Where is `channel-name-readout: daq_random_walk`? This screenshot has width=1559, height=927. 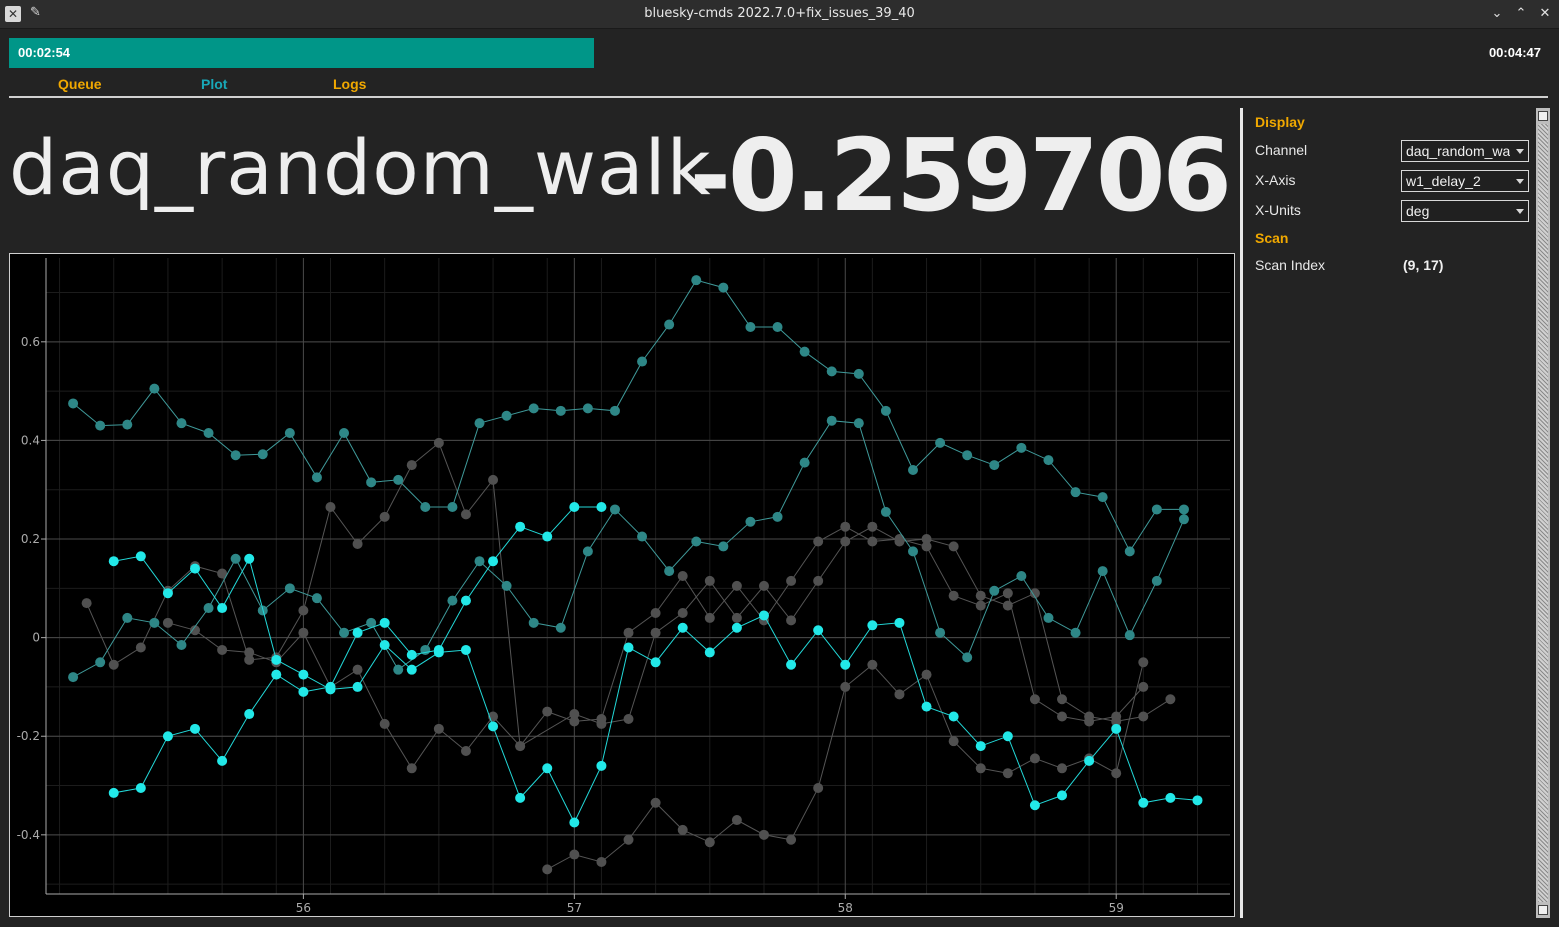 channel-name-readout: daq_random_walk is located at coordinates (360, 167).